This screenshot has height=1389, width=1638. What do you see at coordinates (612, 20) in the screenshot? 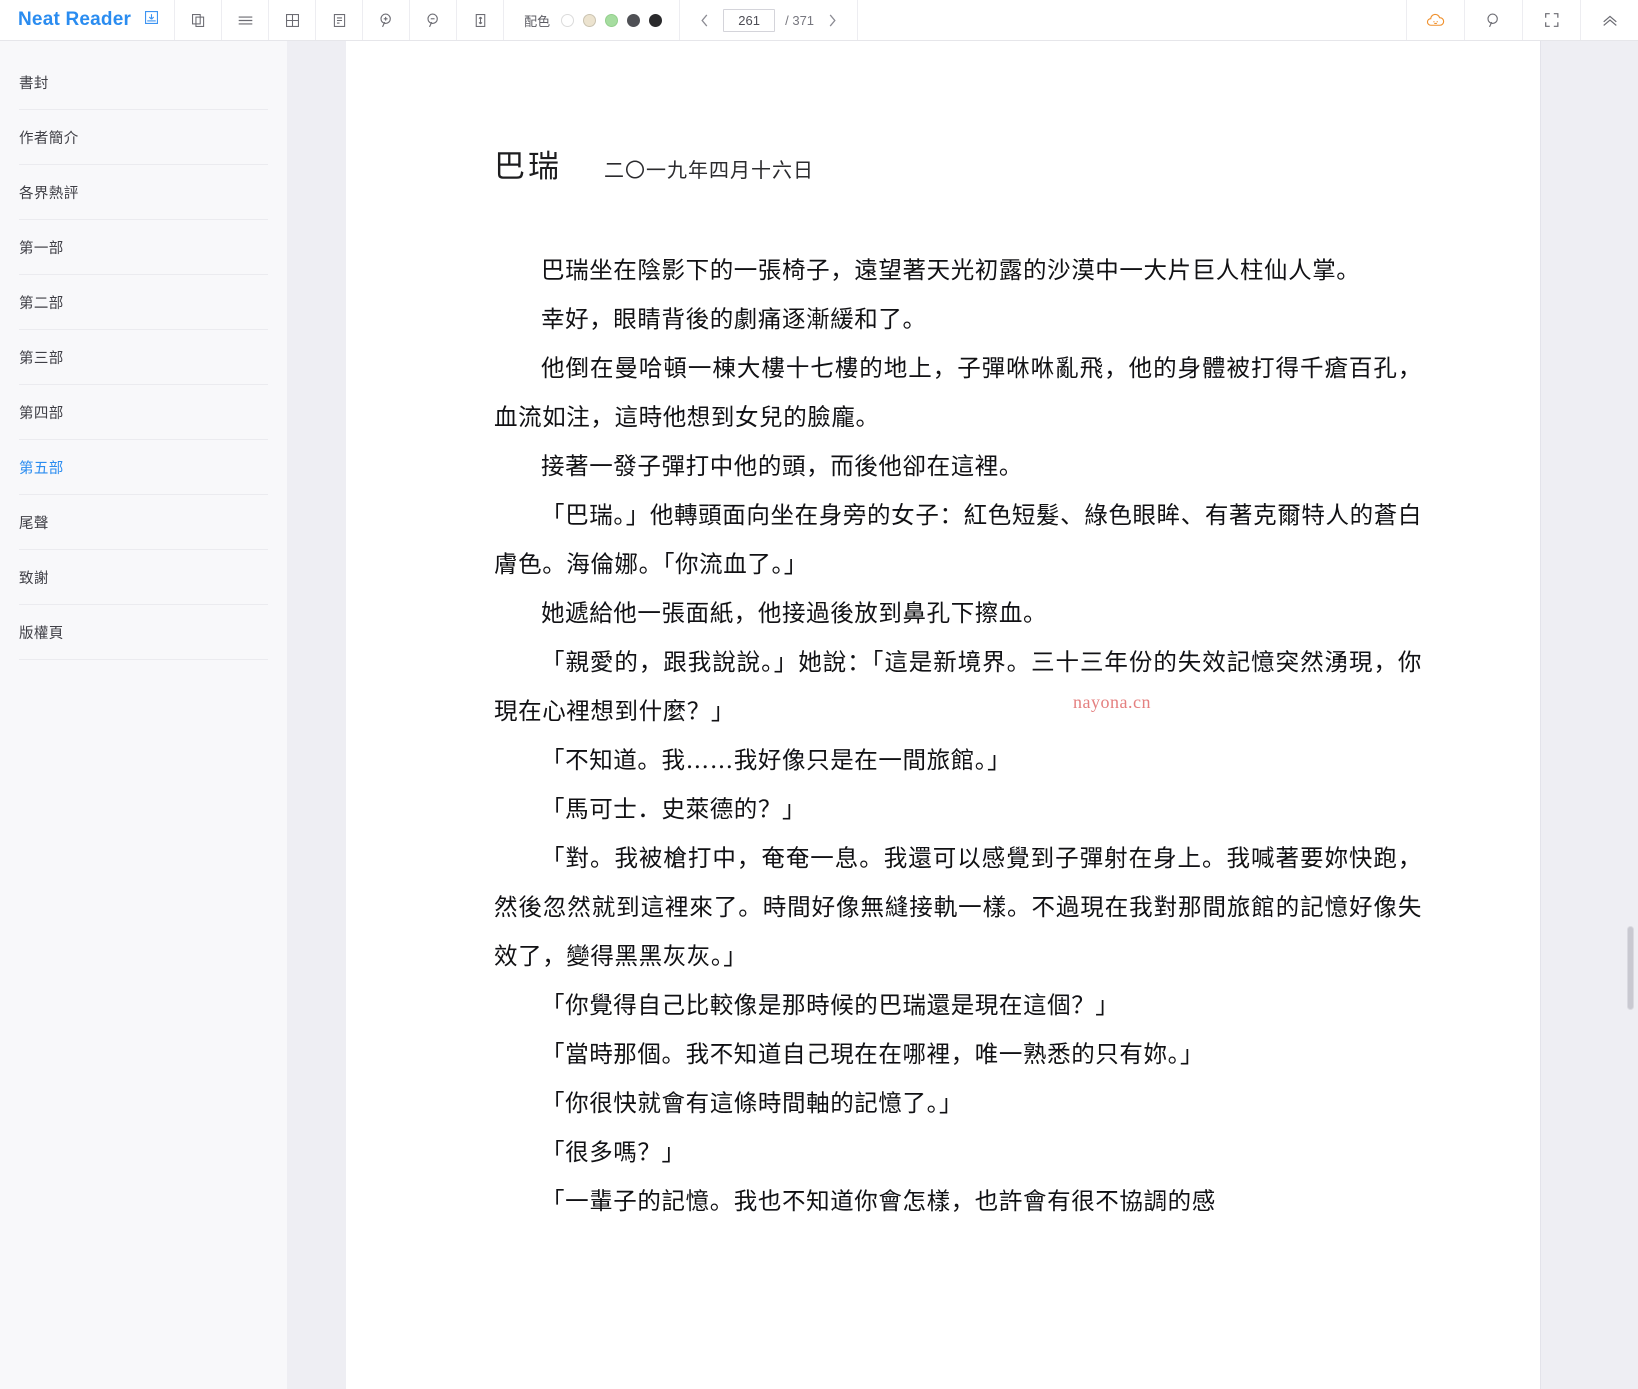
I see `theme-swatch-green` at bounding box center [612, 20].